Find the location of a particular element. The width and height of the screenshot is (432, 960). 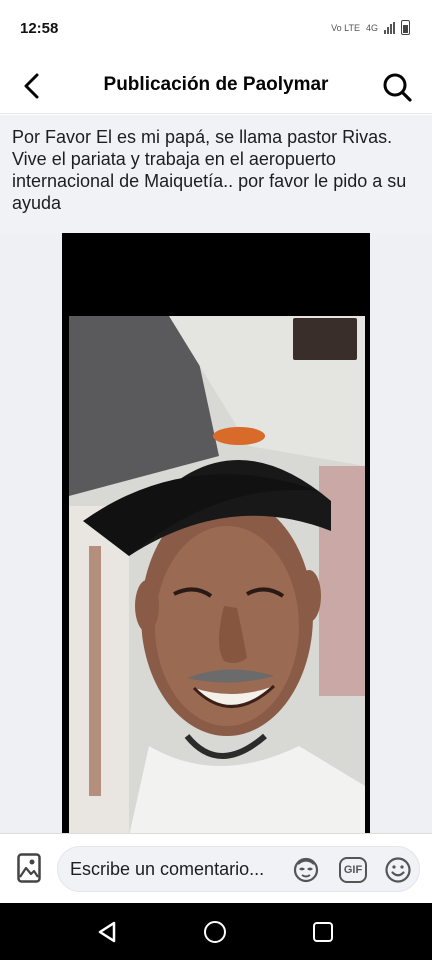

gif-button: GIF is located at coordinates (353, 870).